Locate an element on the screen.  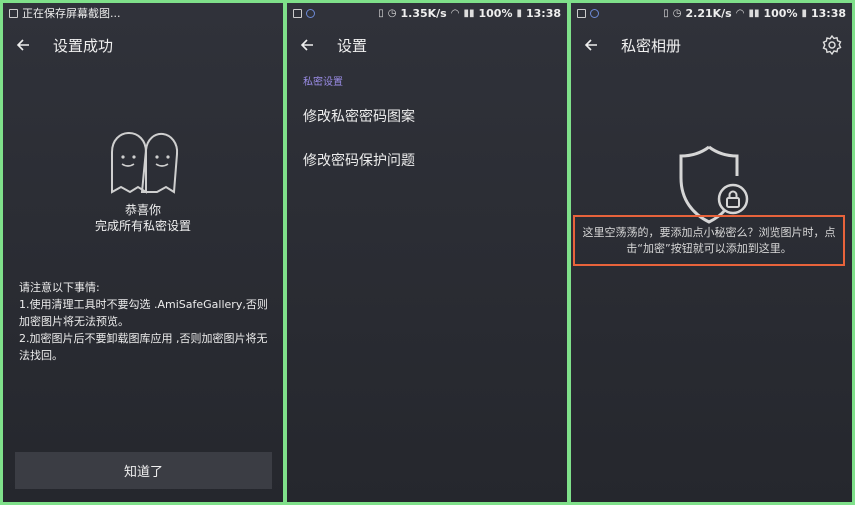
shield-lock-icon is located at coordinates (714, 184).